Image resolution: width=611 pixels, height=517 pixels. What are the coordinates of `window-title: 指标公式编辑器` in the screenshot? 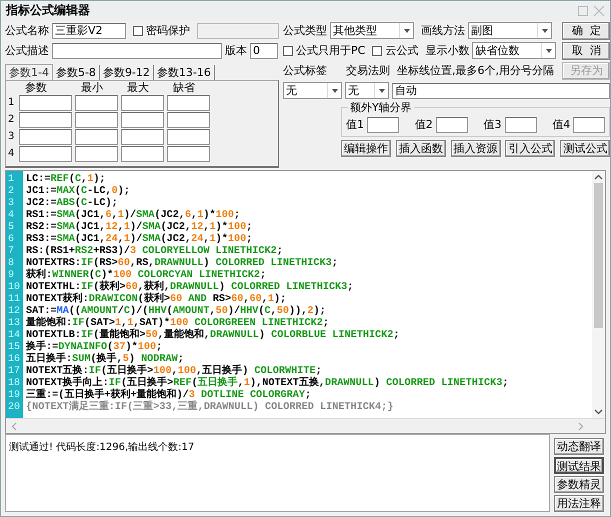 It's located at (48, 11).